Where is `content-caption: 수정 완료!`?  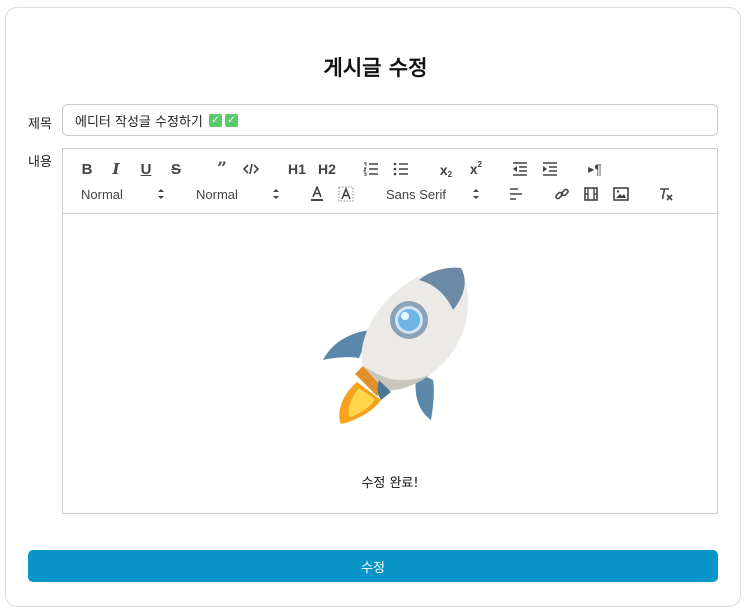 content-caption: 수정 완료! is located at coordinates (390, 483).